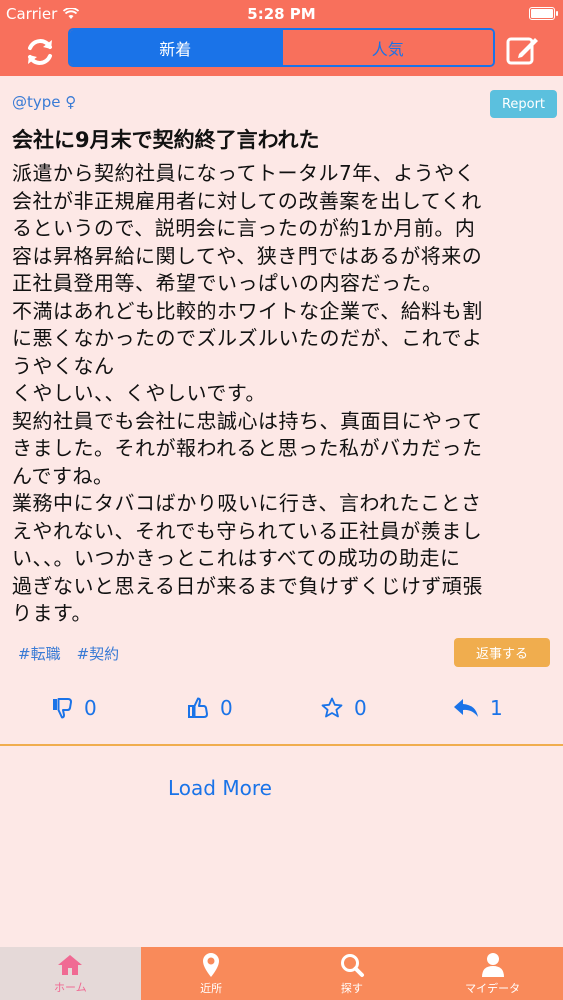  I want to click on load-more-button: Load More, so click(220, 788).